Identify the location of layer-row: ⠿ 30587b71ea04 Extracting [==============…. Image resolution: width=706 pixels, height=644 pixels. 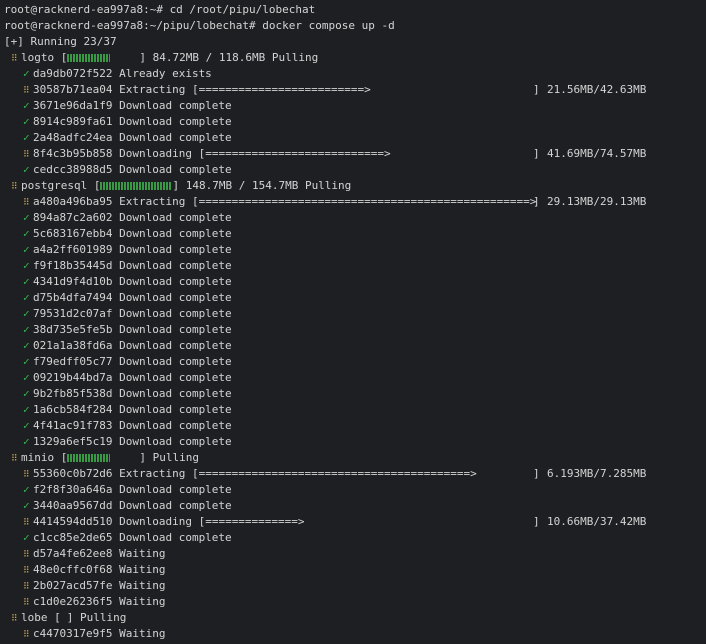
(355, 90).